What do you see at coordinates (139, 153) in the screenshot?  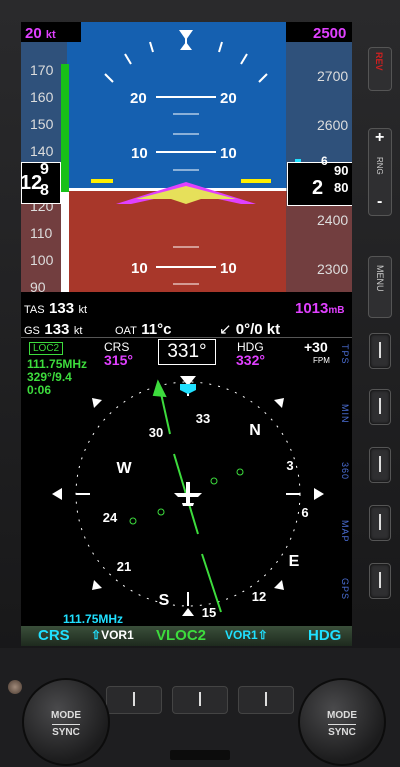 I see `pitch-label-10-left: 10` at bounding box center [139, 153].